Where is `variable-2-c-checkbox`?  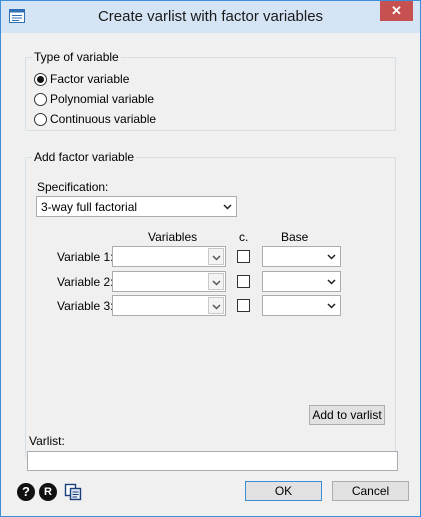 variable-2-c-checkbox is located at coordinates (243, 281).